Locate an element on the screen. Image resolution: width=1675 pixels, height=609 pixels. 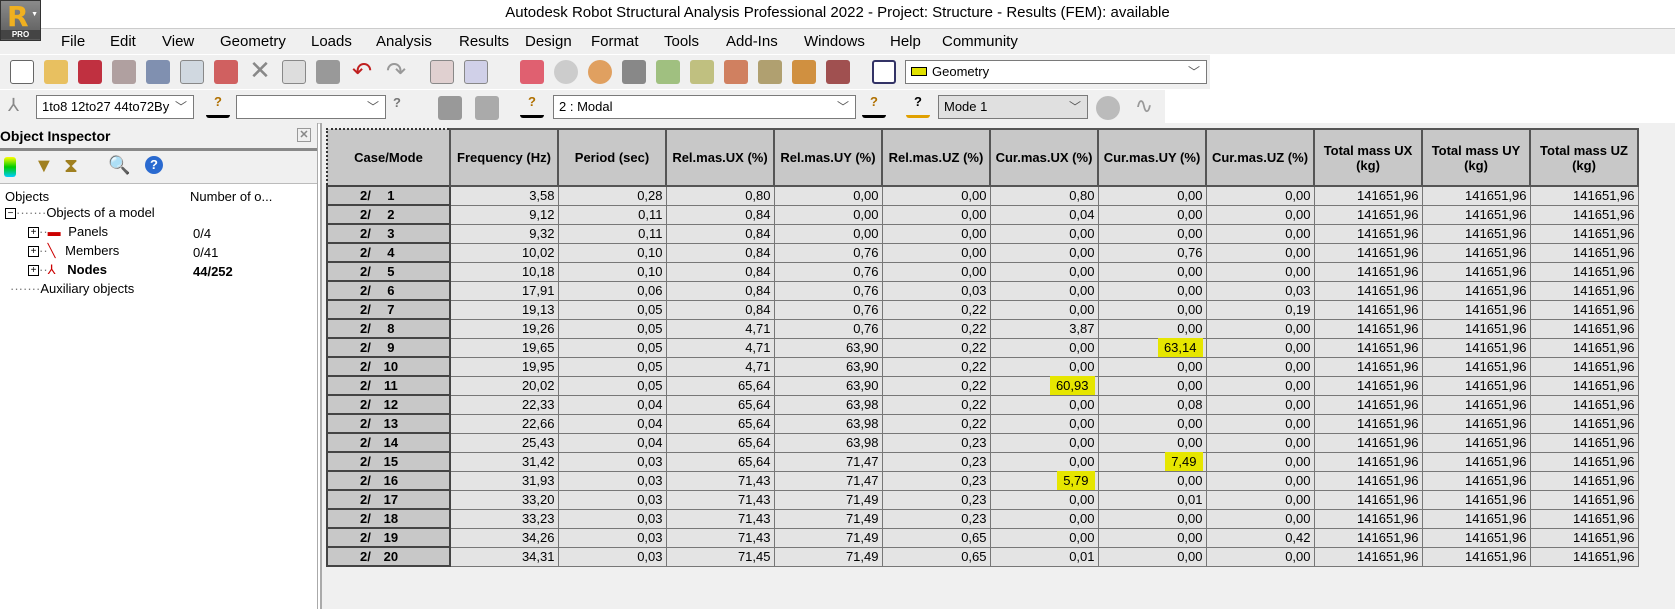
table-cell: 71,43 is located at coordinates (720, 518).